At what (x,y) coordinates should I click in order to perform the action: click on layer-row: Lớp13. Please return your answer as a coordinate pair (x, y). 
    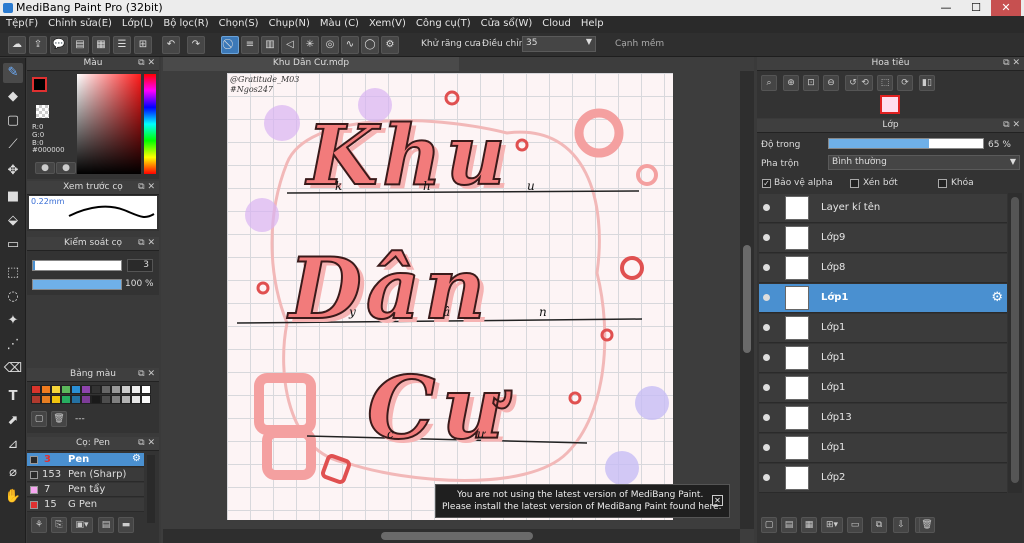
    Looking at the image, I should click on (883, 418).